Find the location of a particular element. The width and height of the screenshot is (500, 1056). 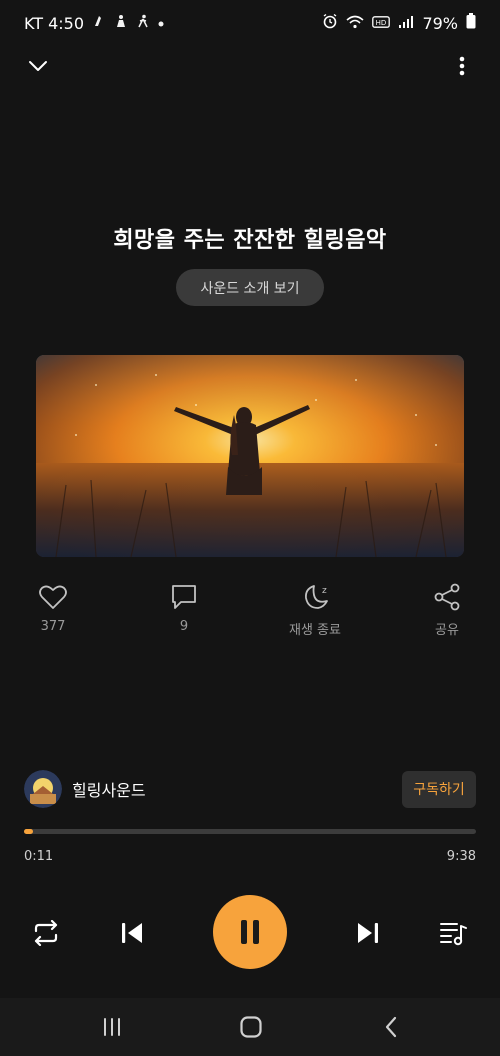

heart-icon is located at coordinates (53, 597).